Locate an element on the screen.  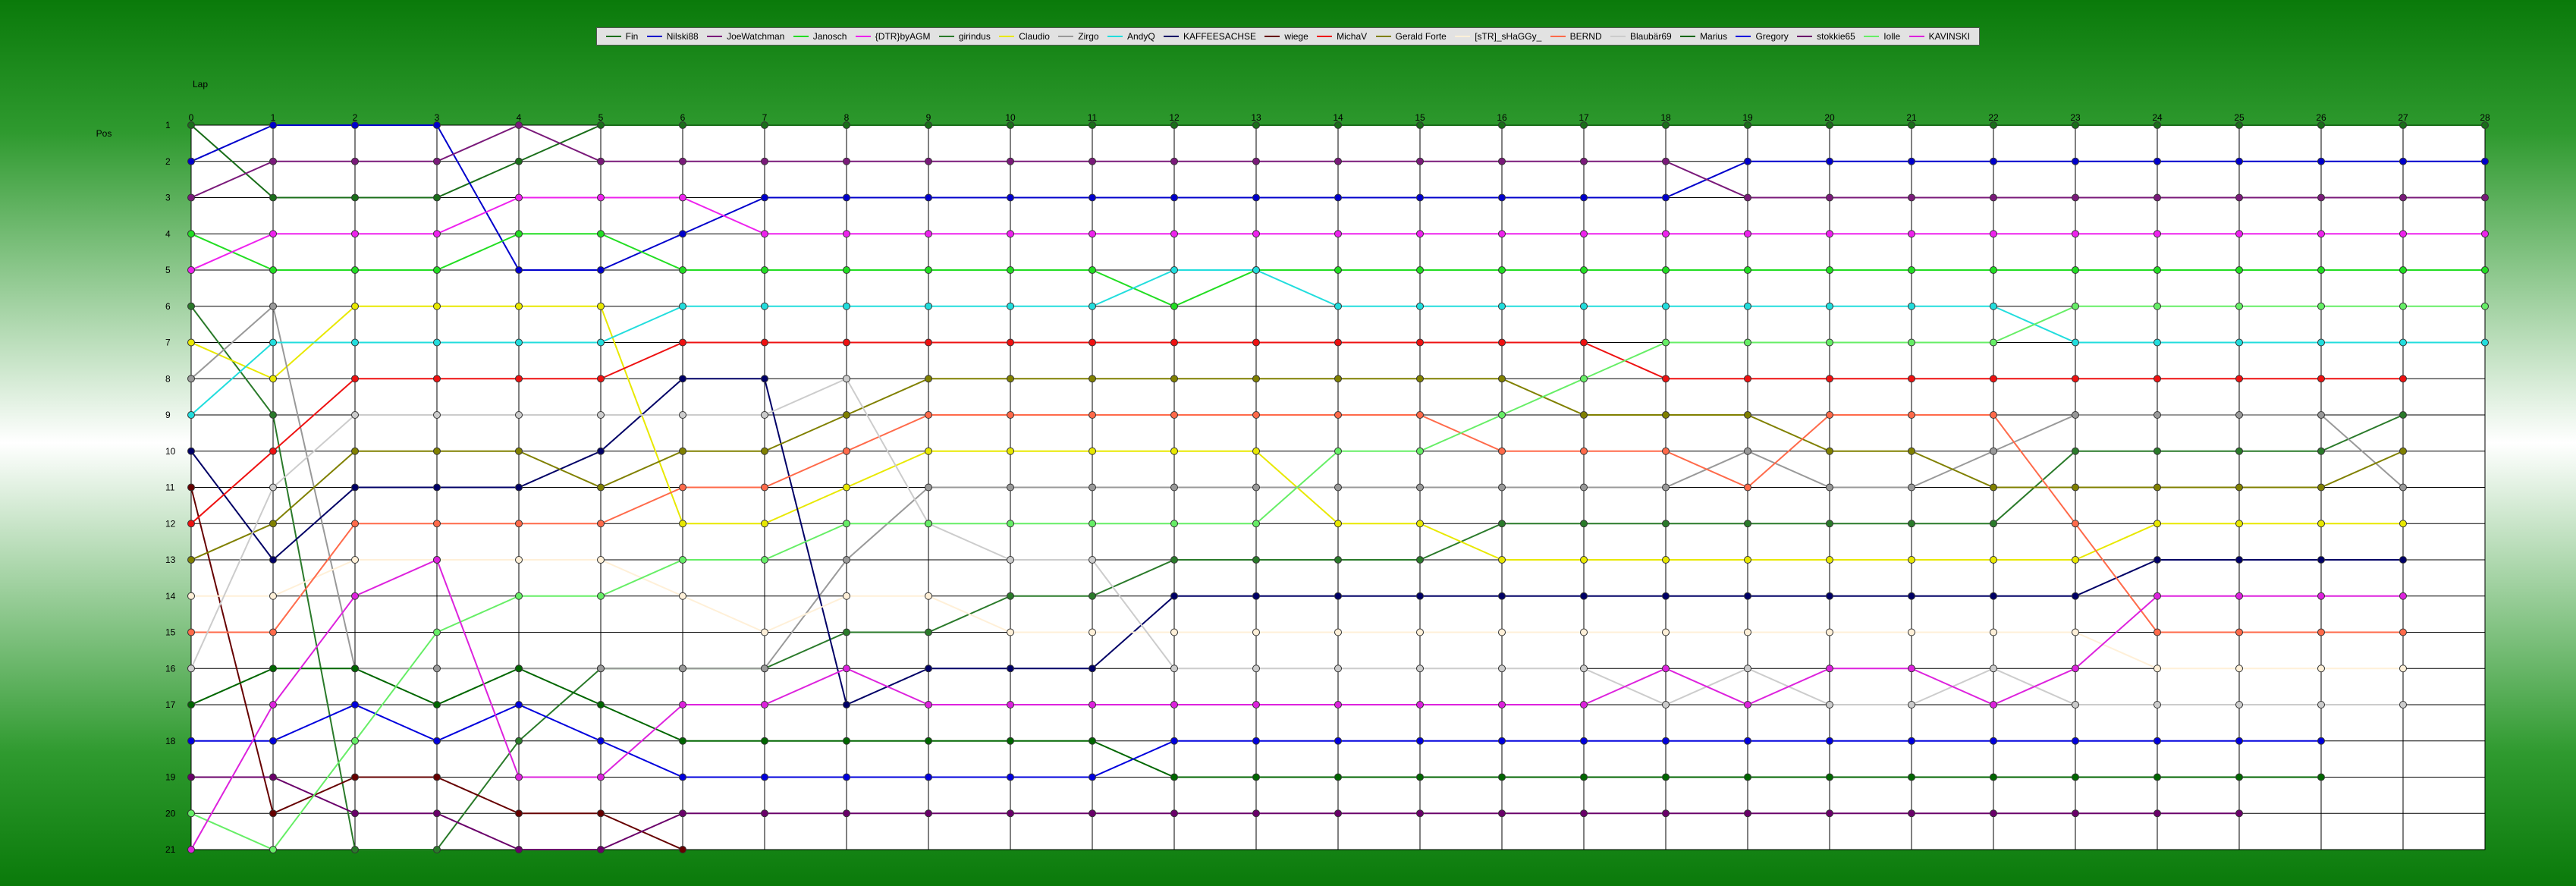
x-tick-label: 3 is located at coordinates (437, 117).